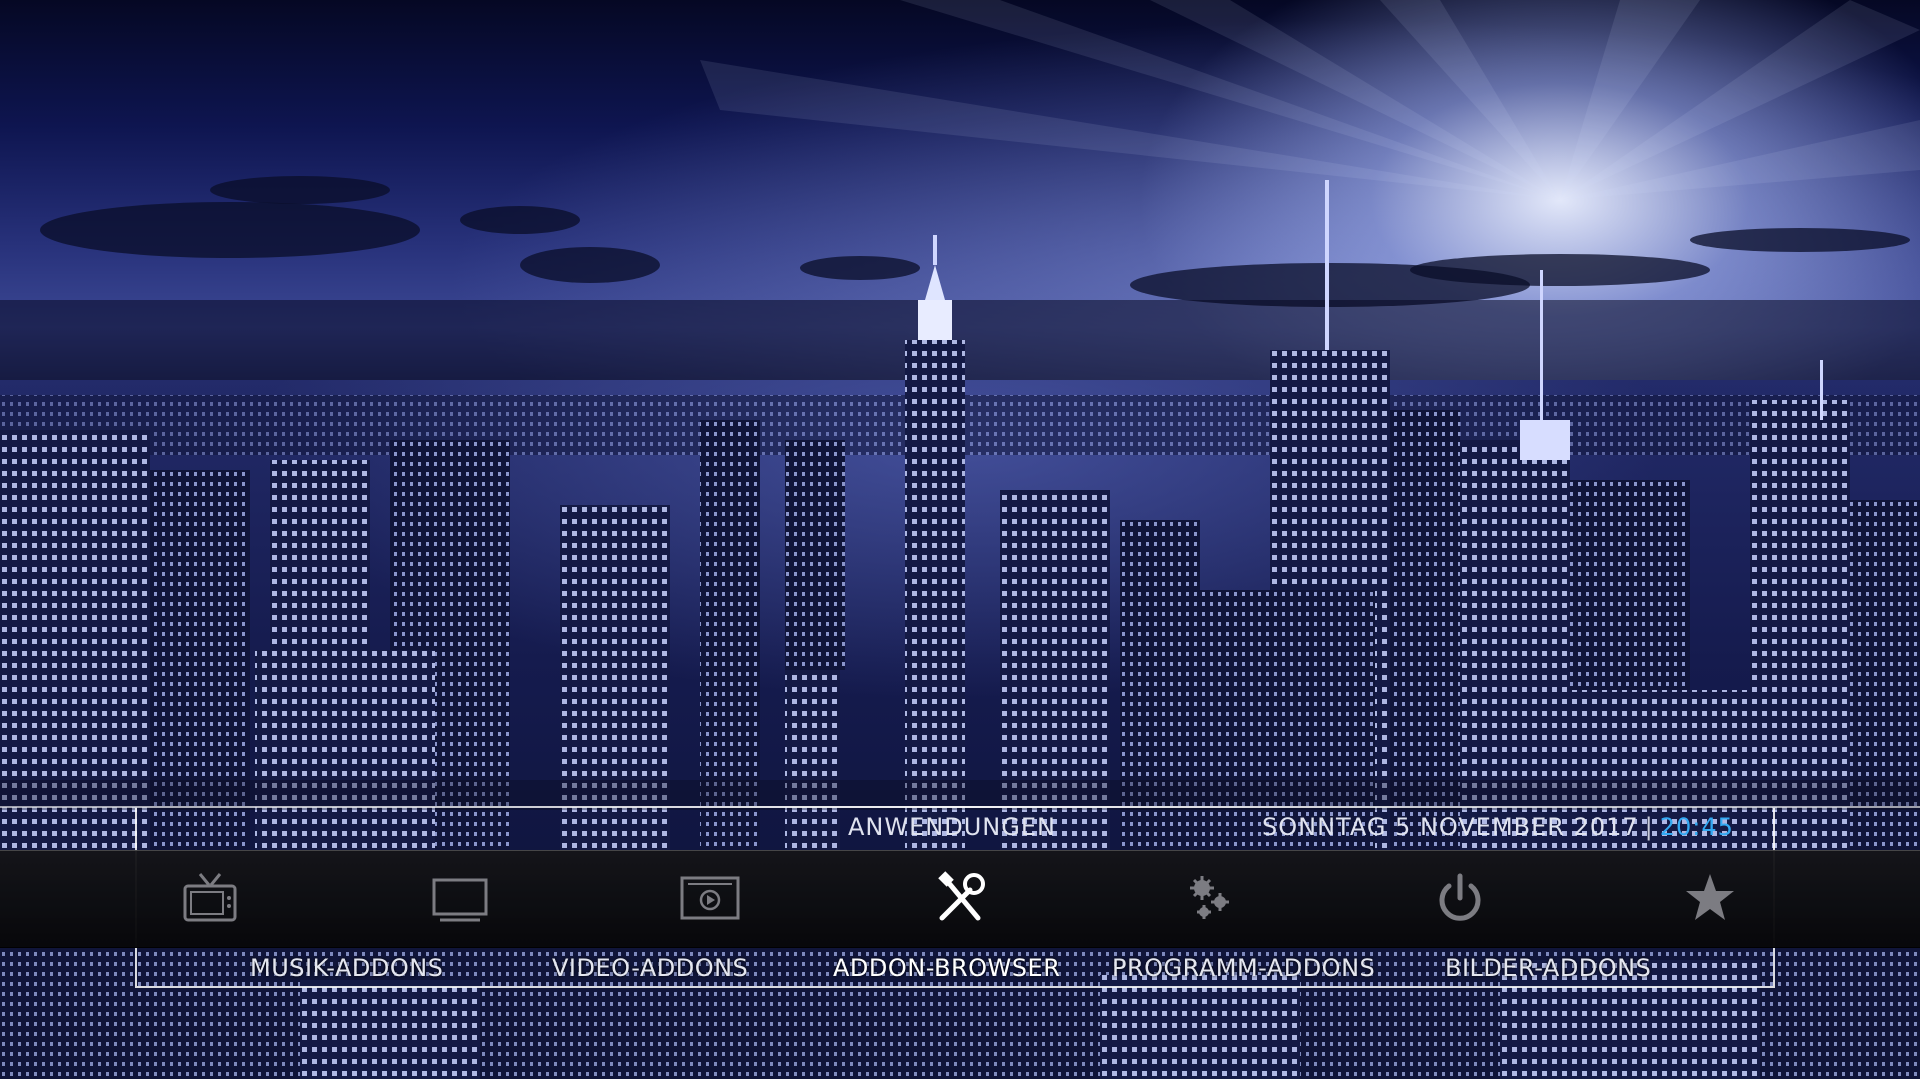  I want to click on tv-icon, so click(210, 897).